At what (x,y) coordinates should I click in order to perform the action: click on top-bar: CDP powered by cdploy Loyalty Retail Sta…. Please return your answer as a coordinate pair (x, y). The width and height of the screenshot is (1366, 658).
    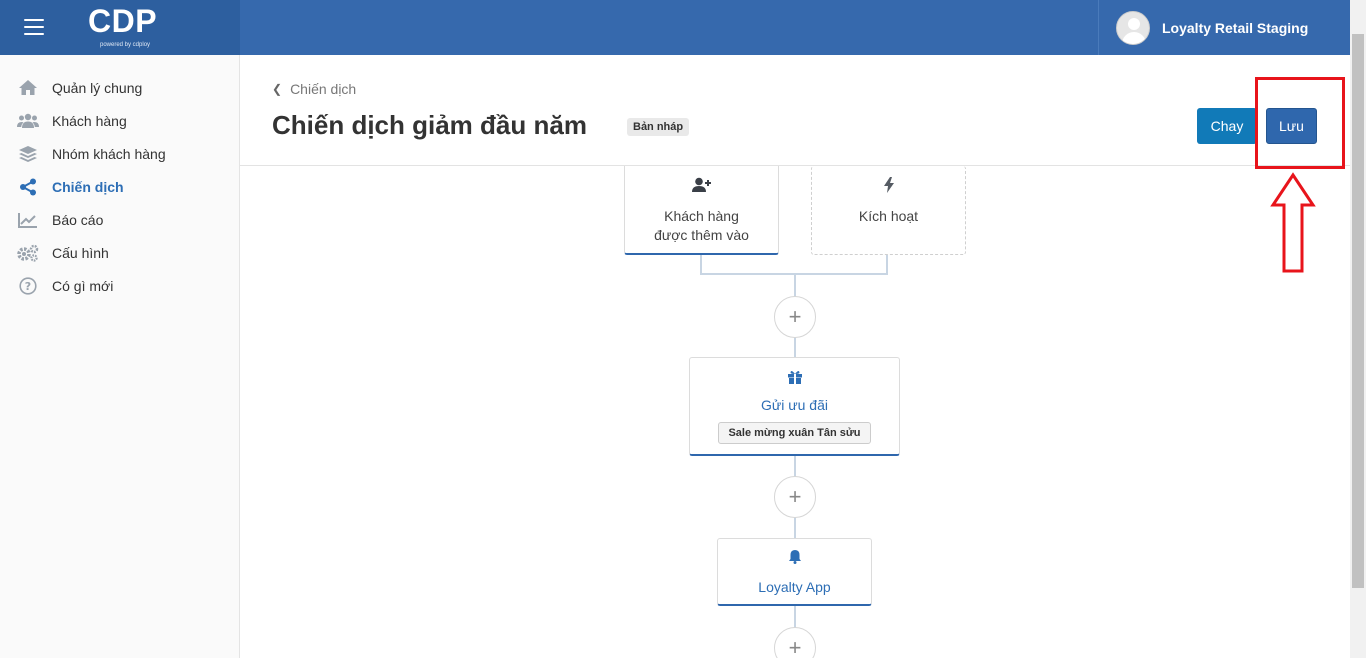
    Looking at the image, I should click on (675, 27).